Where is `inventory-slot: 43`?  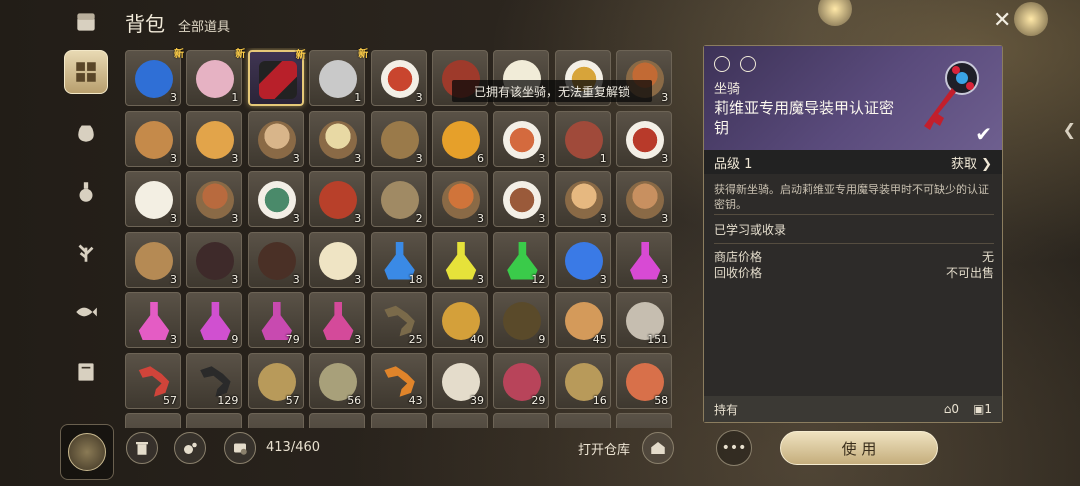
inventory-slot: 43 is located at coordinates (398, 380).